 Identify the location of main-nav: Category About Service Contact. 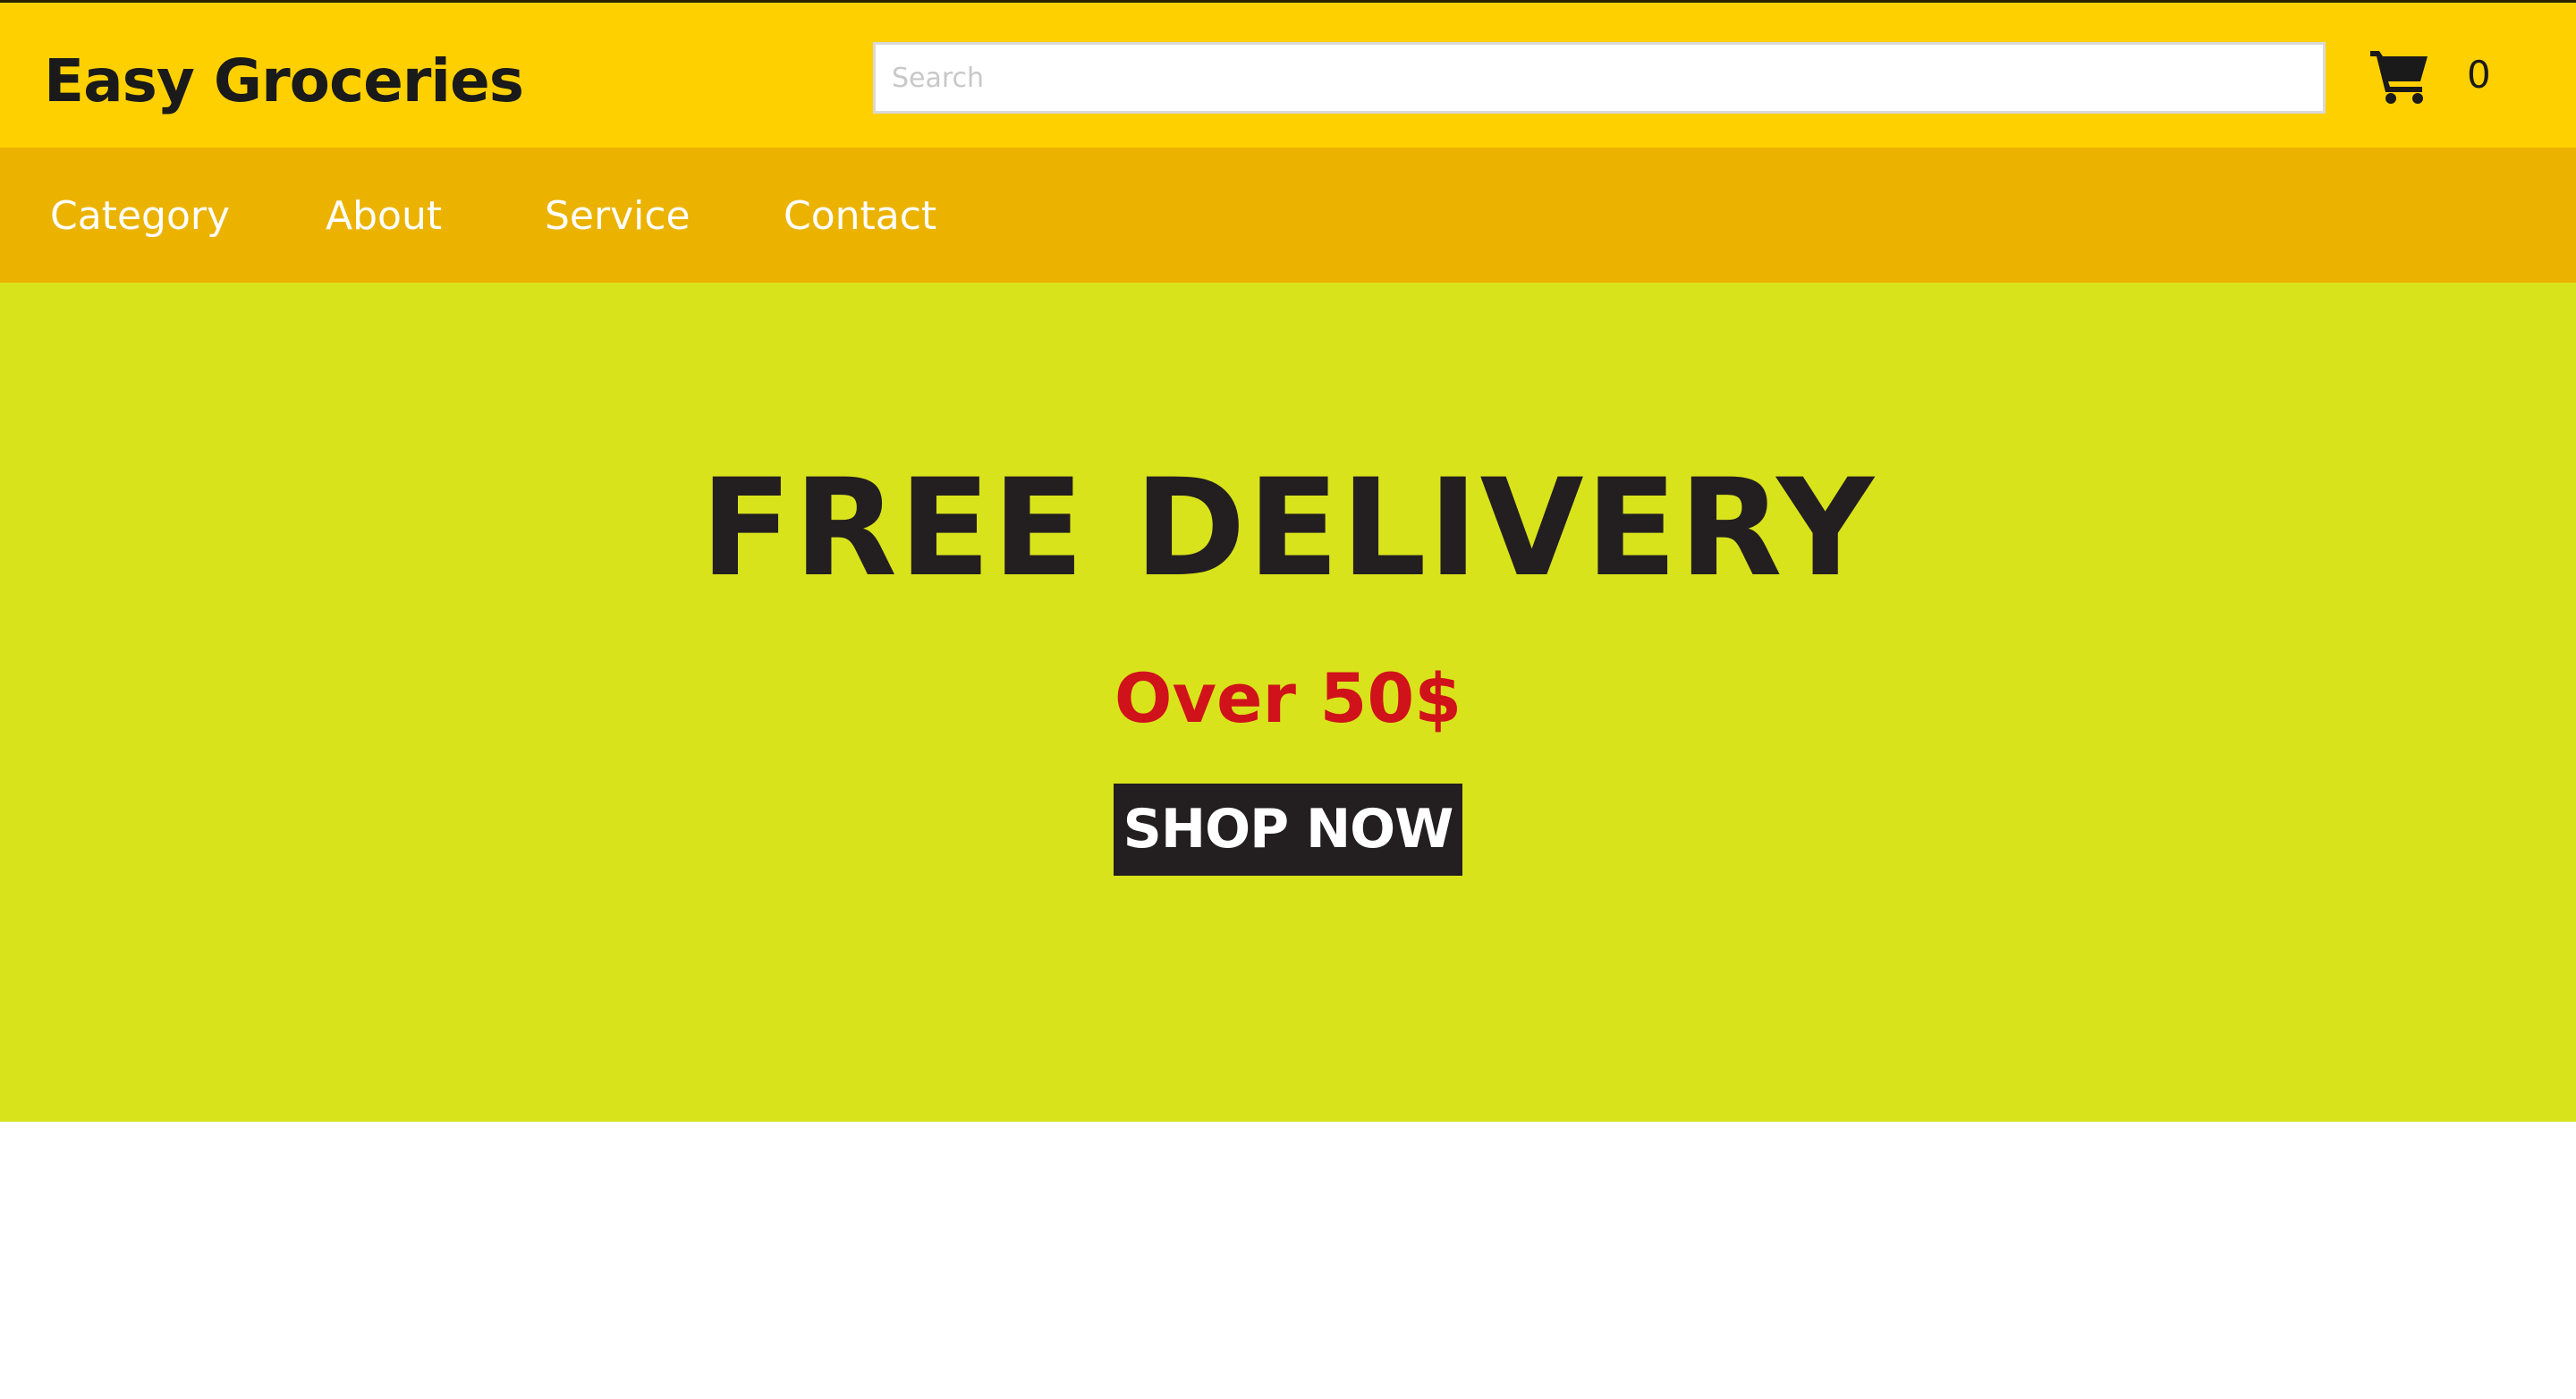
(1288, 215).